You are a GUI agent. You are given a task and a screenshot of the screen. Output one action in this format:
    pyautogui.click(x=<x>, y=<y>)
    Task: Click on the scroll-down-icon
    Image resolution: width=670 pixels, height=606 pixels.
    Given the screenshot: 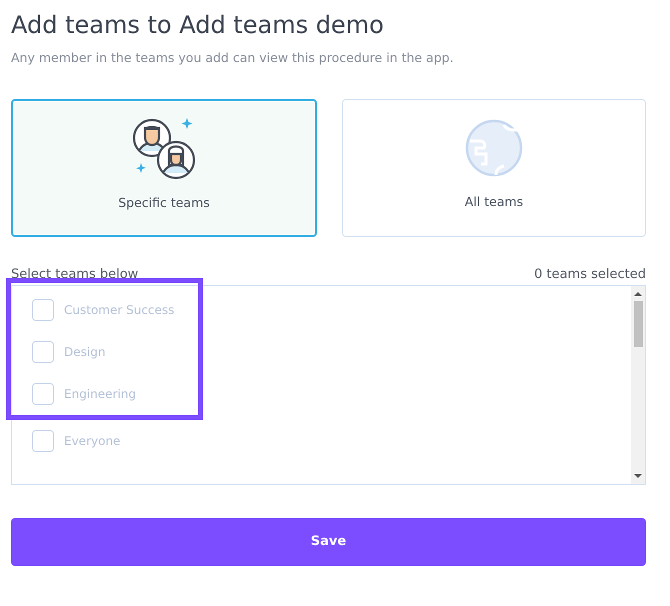 What is the action you would take?
    pyautogui.click(x=638, y=475)
    